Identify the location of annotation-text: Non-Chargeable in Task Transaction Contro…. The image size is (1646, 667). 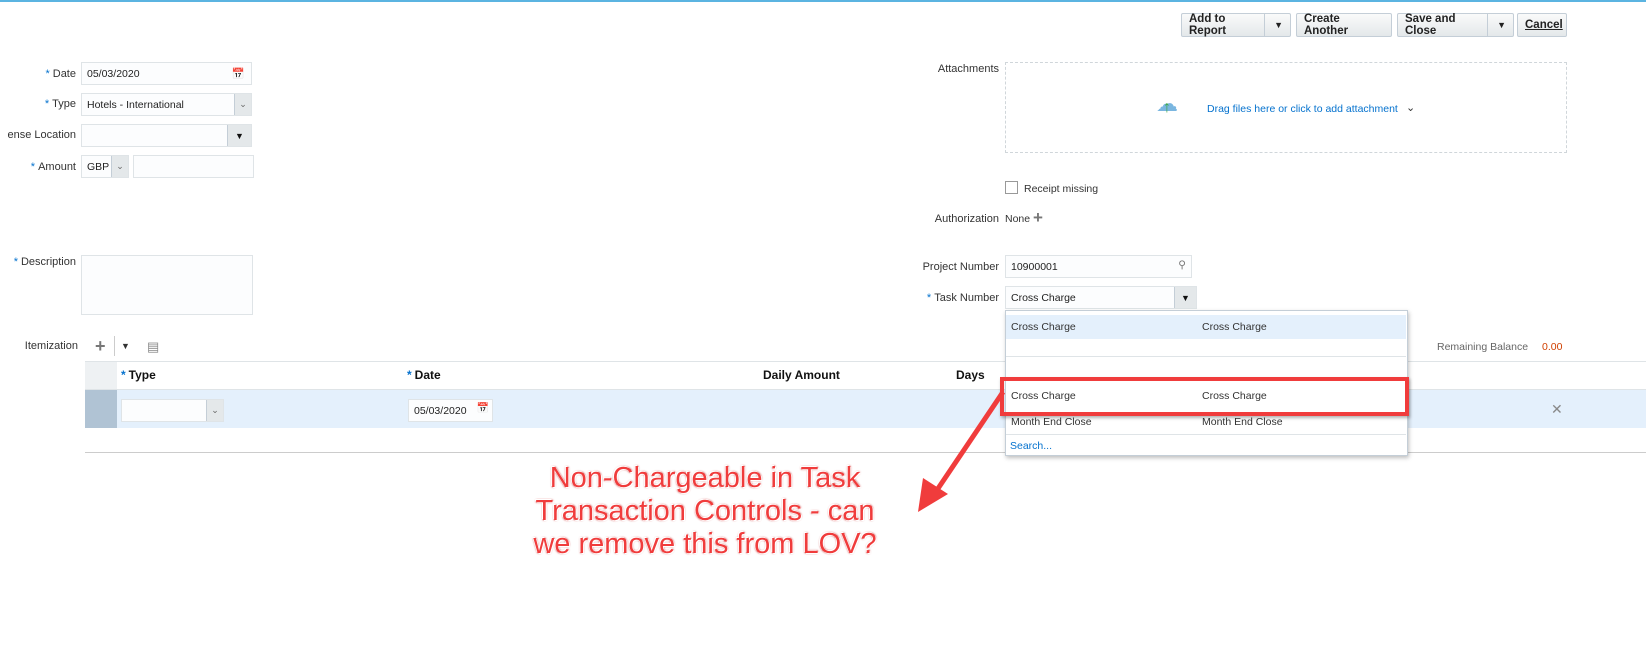
(705, 511).